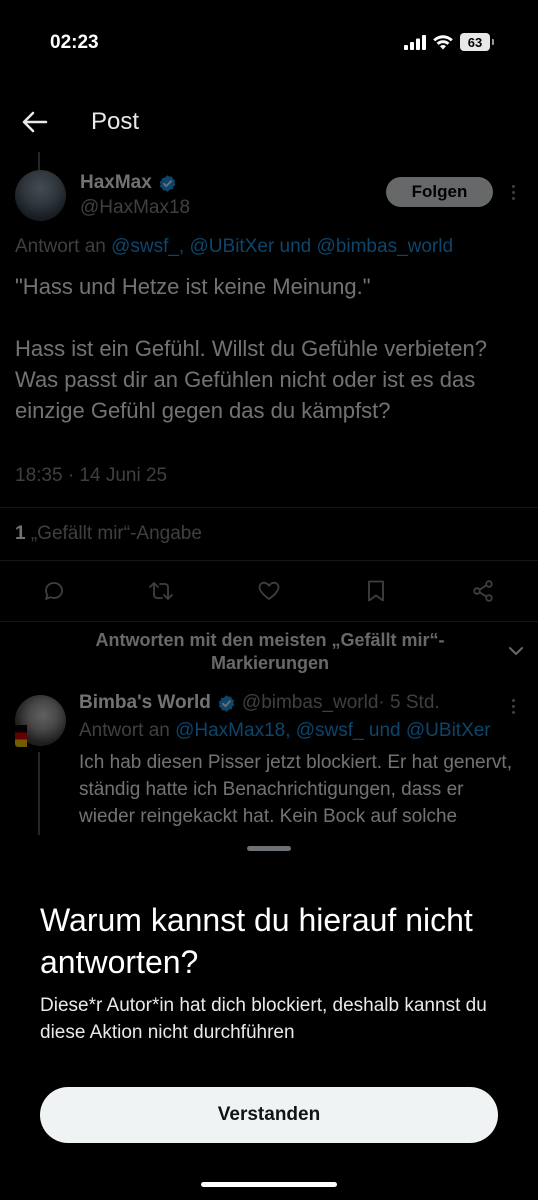 Image resolution: width=538 pixels, height=1200 pixels. Describe the element at coordinates (269, 122) in the screenshot. I see `top-app-bar: Post` at that location.